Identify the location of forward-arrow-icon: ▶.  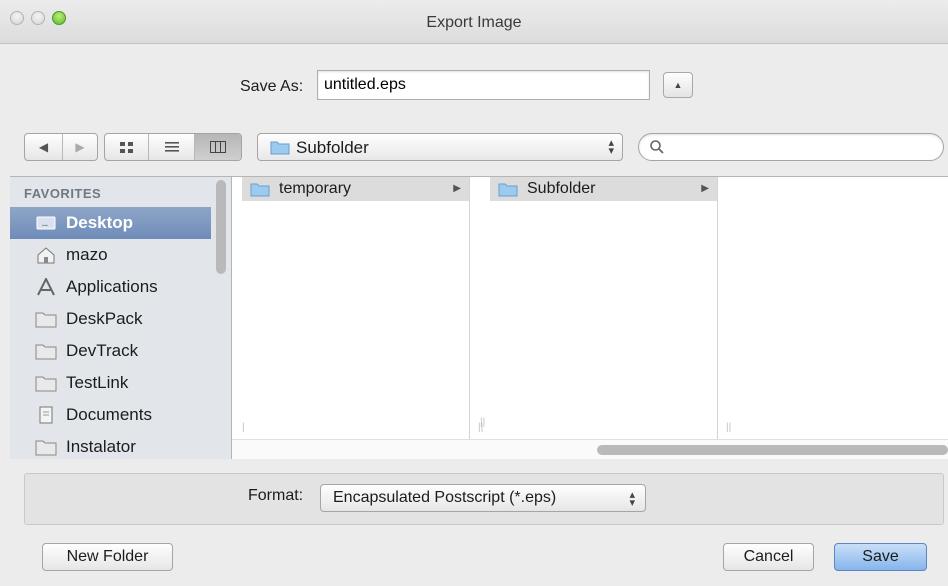
(80, 147).